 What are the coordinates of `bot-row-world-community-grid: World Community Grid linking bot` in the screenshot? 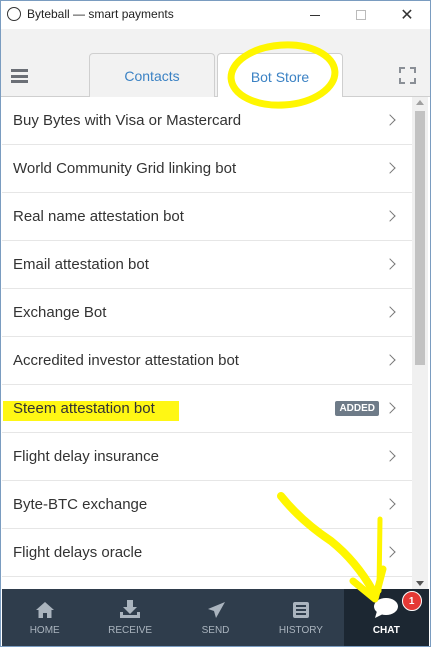 It's located at (207, 169).